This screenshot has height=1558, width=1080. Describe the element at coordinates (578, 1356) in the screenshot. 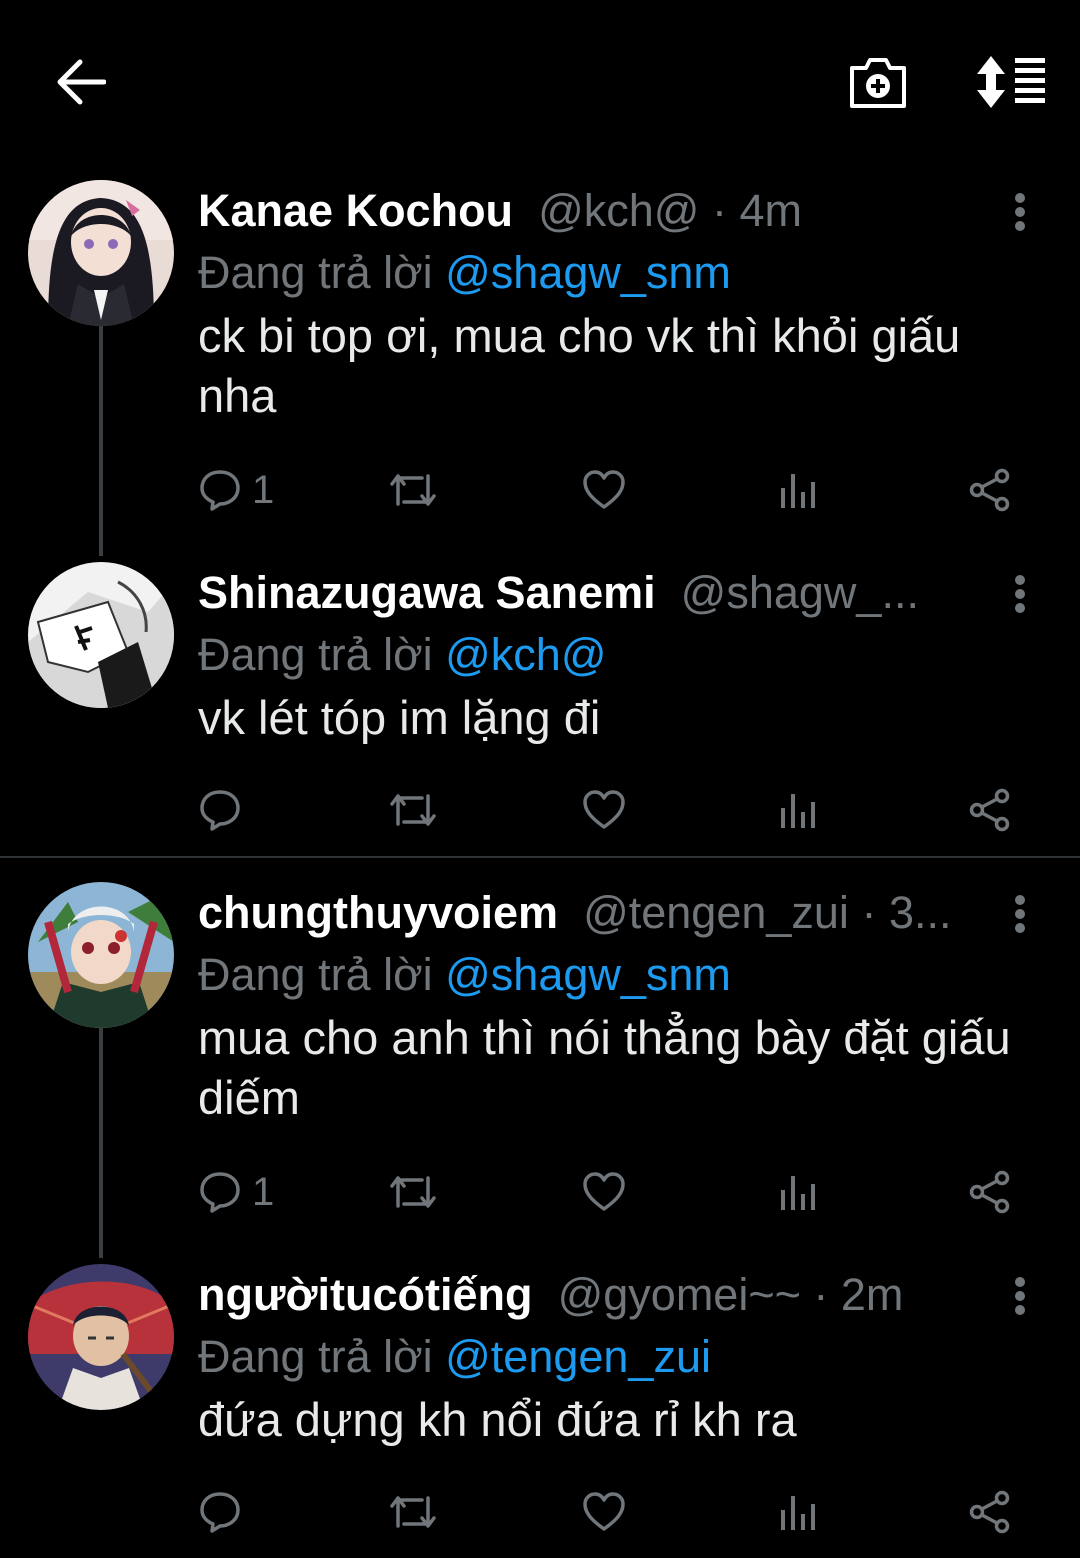

I see `mention-link: @tengen_zui` at that location.